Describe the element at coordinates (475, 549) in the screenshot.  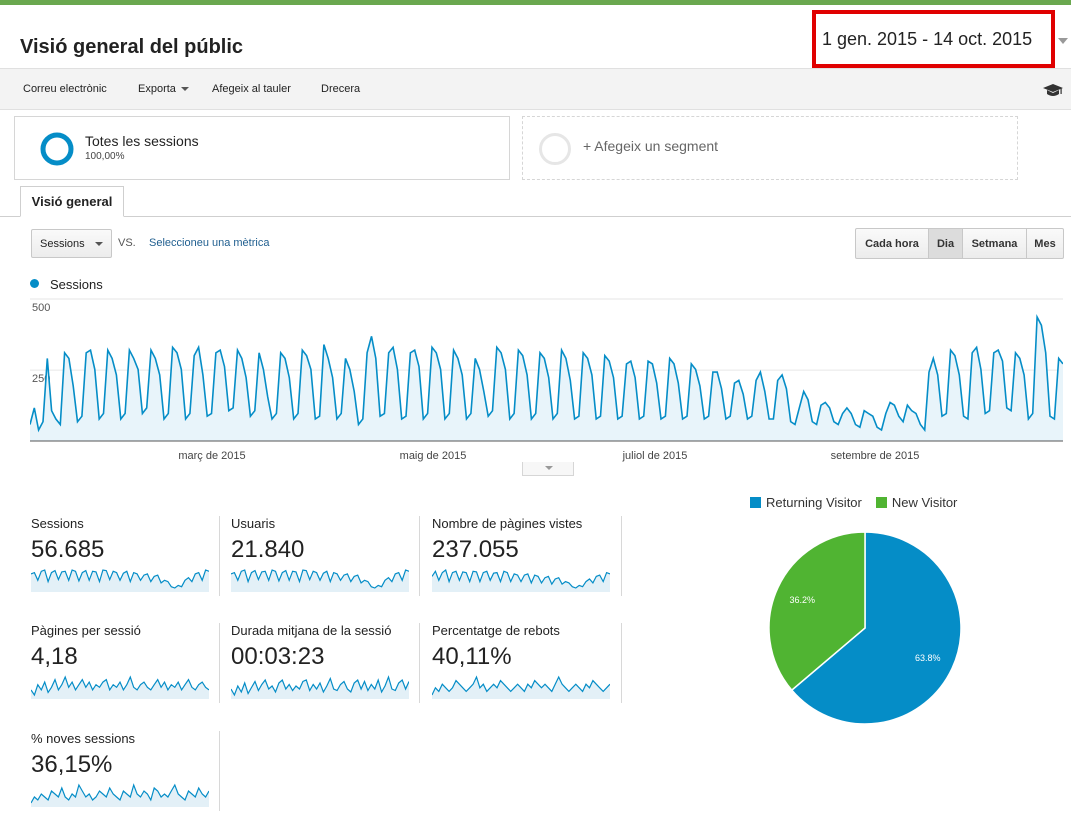
I see `metric-value: 237.055` at that location.